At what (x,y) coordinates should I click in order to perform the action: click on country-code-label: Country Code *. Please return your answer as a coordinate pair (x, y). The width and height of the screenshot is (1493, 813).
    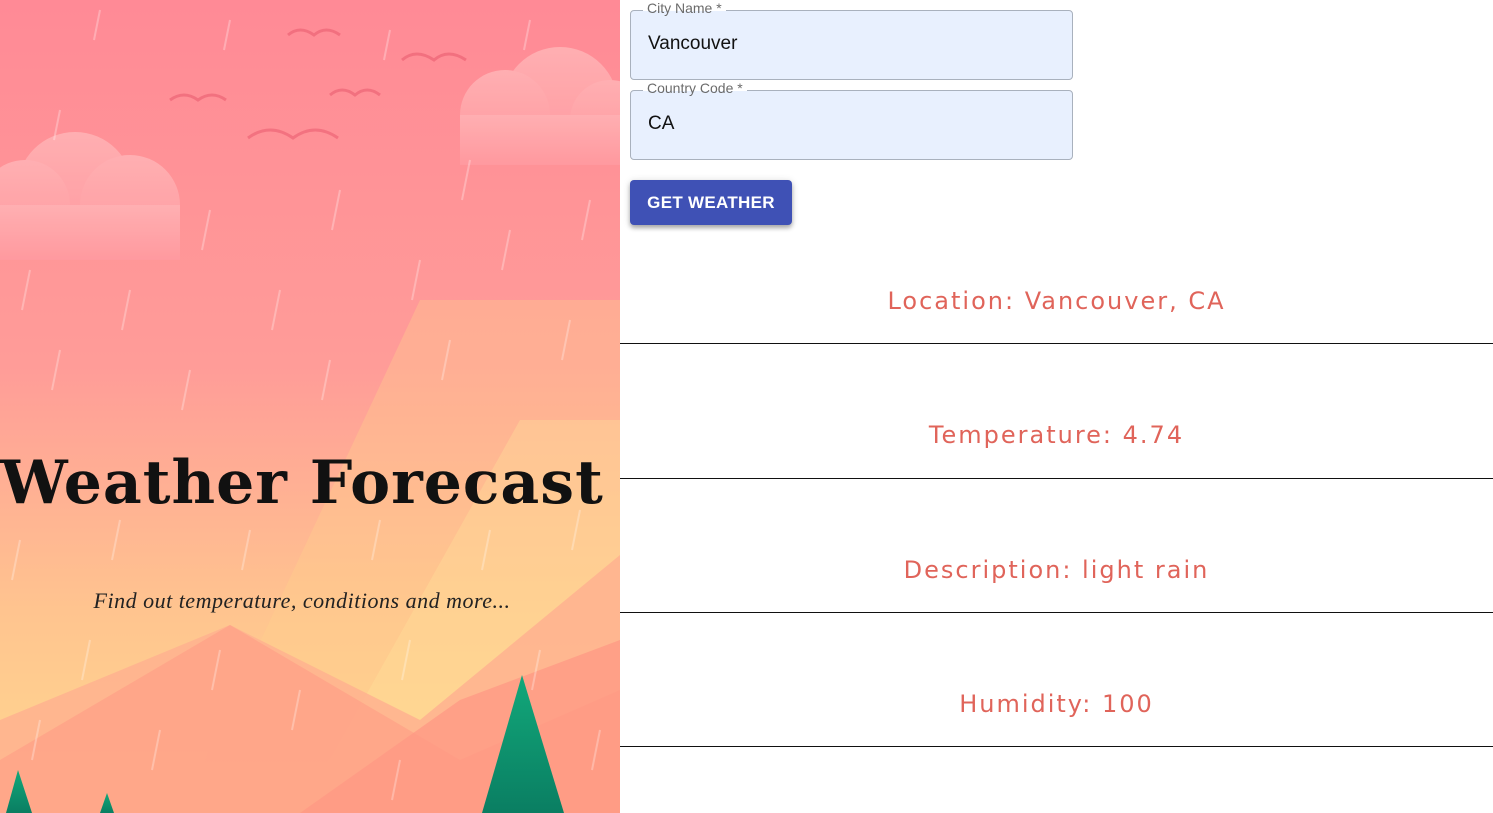
    Looking at the image, I should click on (695, 88).